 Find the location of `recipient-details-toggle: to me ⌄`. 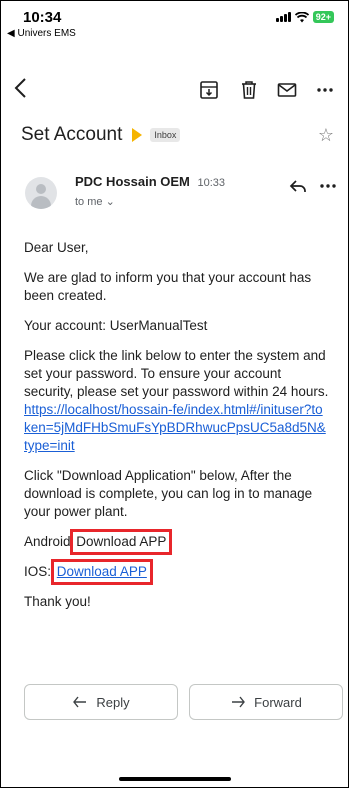

recipient-details-toggle: to me ⌄ is located at coordinates (95, 201).